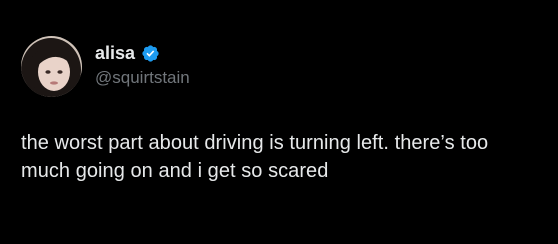 The width and height of the screenshot is (558, 244). What do you see at coordinates (150, 53) in the screenshot?
I see `verified-badge-icon` at bounding box center [150, 53].